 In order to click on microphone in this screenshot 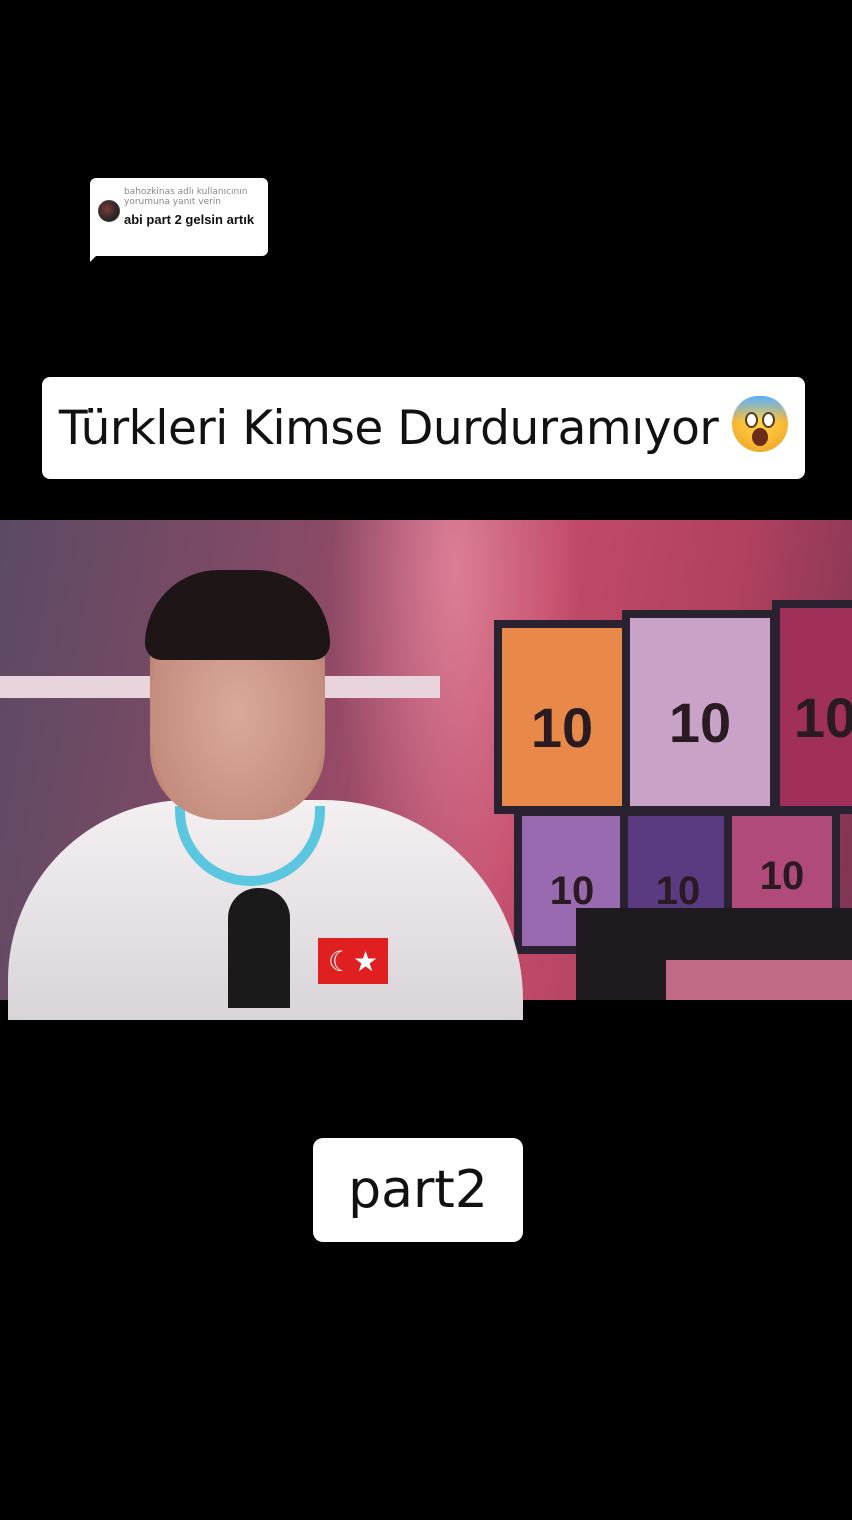, I will do `click(259, 948)`.